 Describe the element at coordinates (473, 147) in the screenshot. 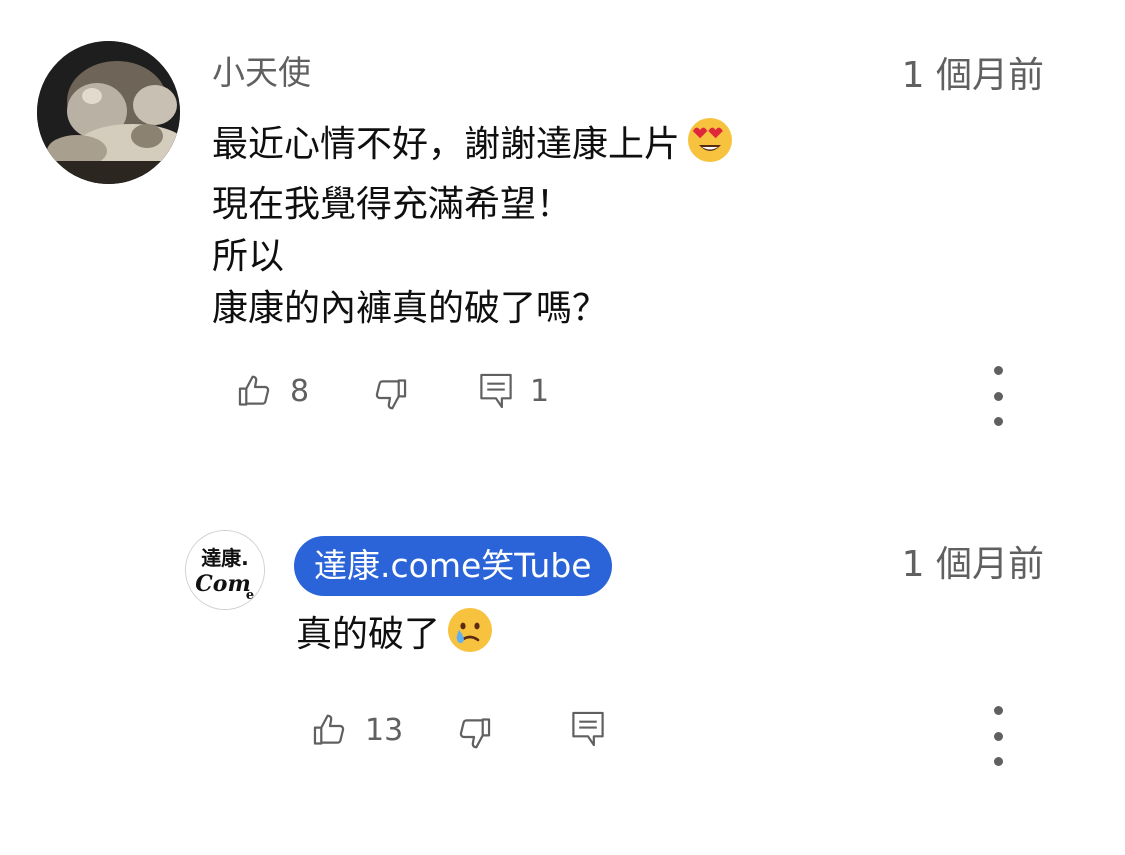

I see `comment-line-1: 最近心情不好，謝謝達康上片` at that location.